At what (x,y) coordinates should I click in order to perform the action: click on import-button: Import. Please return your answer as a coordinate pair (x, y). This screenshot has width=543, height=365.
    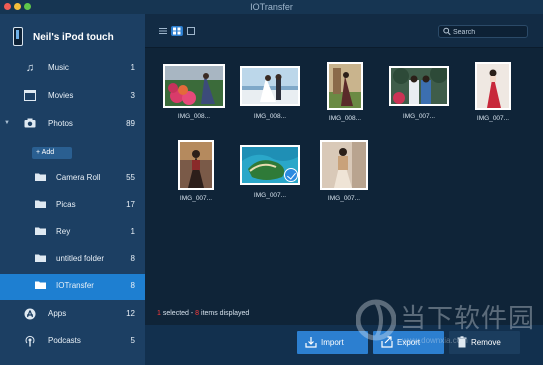
    Looking at the image, I should click on (332, 342).